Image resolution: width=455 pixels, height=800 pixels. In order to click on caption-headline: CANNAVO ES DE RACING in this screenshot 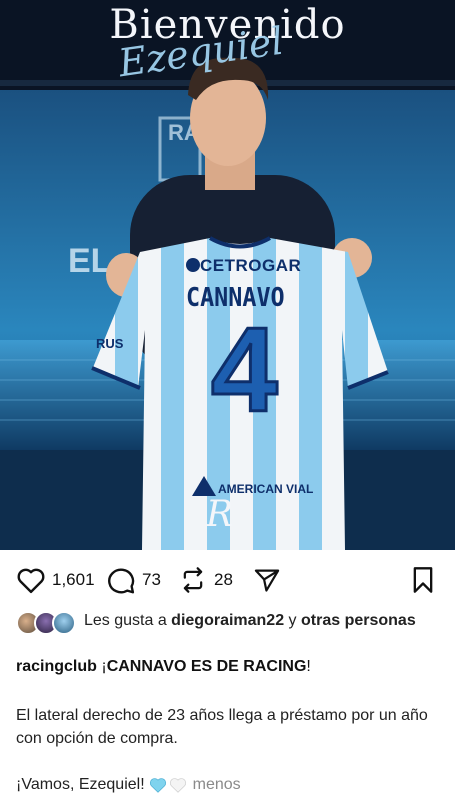, I will do `click(206, 666)`.